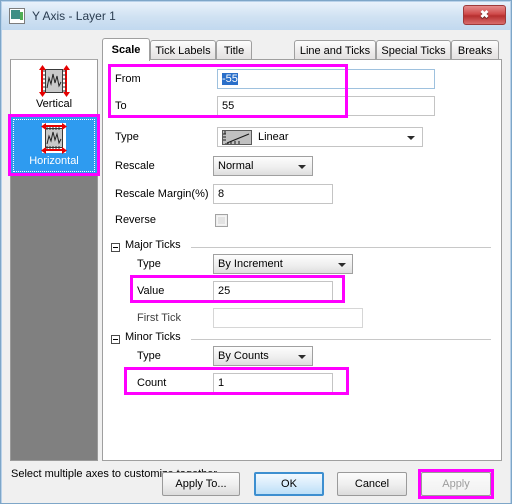 The image size is (512, 504). I want to click on reverse-label: Reverse, so click(135, 220).